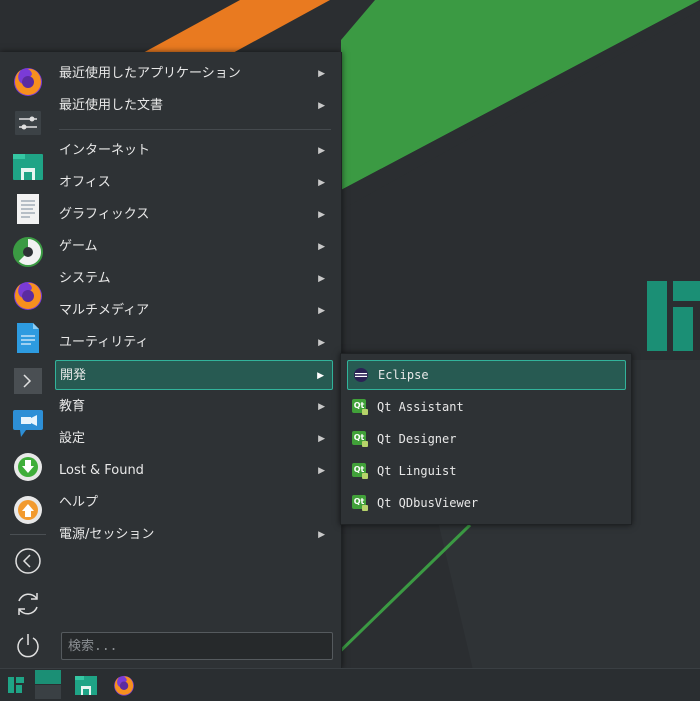 This screenshot has height=701, width=700. Describe the element at coordinates (194, 471) in the screenshot. I see `menu-item-lost-and-found: Lost & Found ▶` at that location.